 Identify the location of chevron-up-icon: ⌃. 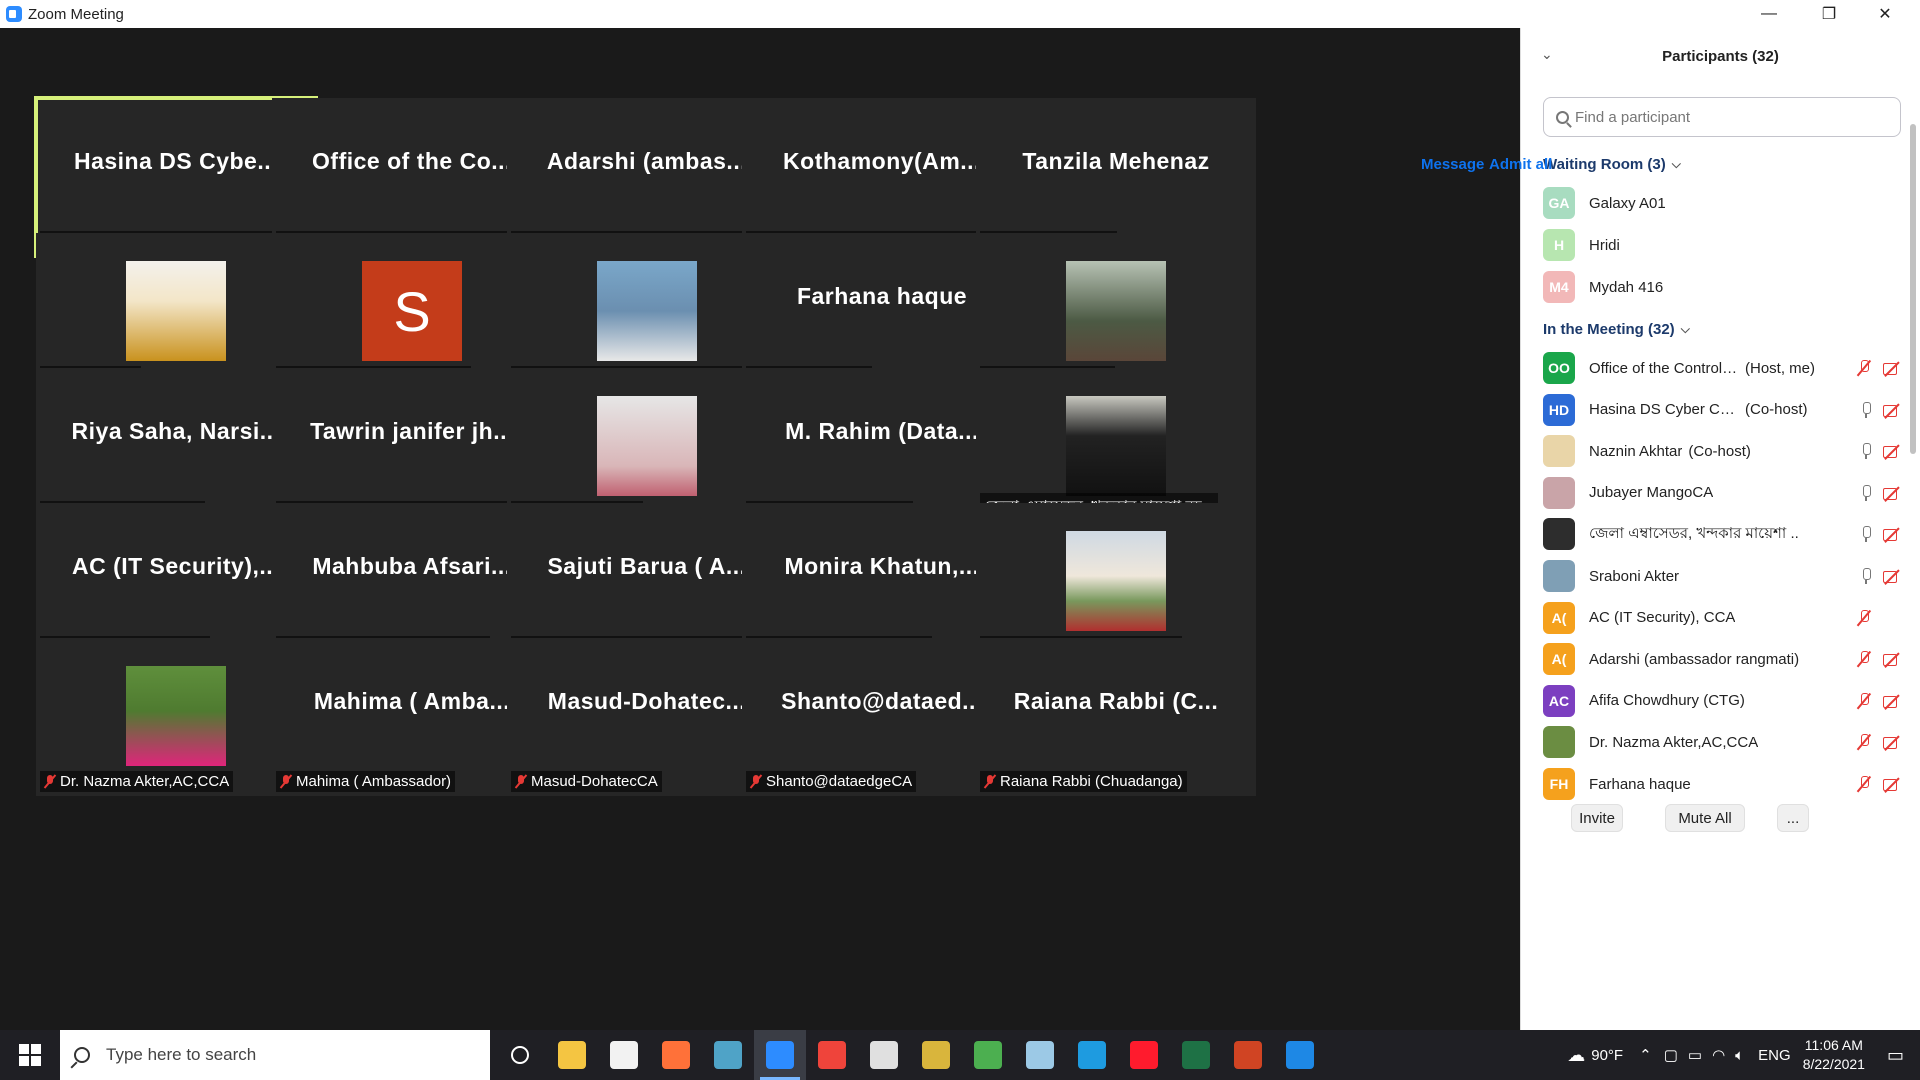
(1645, 1055).